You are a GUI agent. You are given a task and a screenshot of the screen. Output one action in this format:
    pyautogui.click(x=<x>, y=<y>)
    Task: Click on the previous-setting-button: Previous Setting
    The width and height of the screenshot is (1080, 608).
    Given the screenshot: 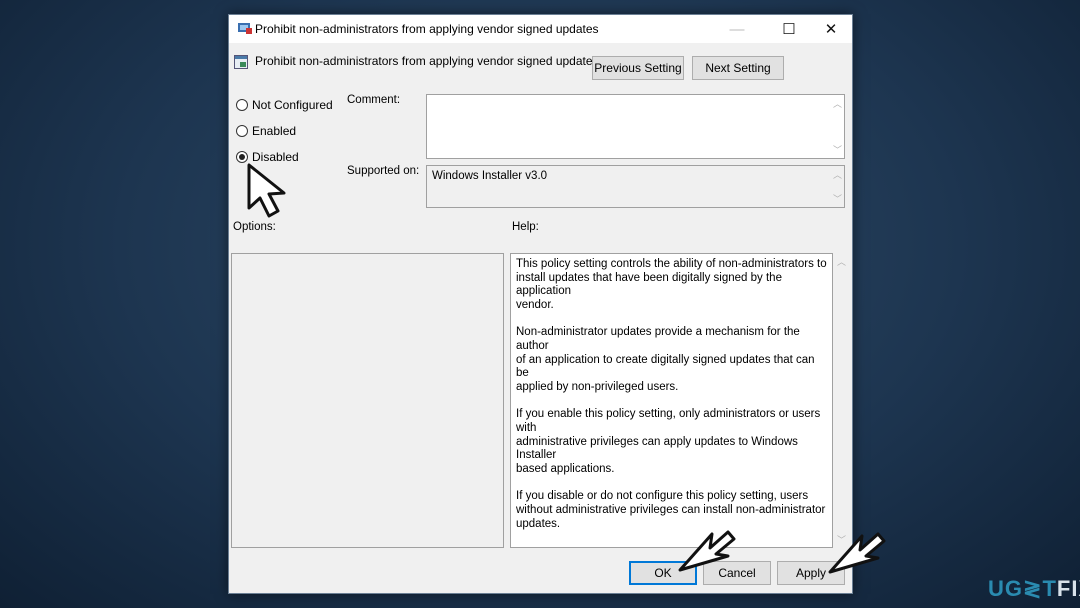 What is the action you would take?
    pyautogui.click(x=638, y=68)
    